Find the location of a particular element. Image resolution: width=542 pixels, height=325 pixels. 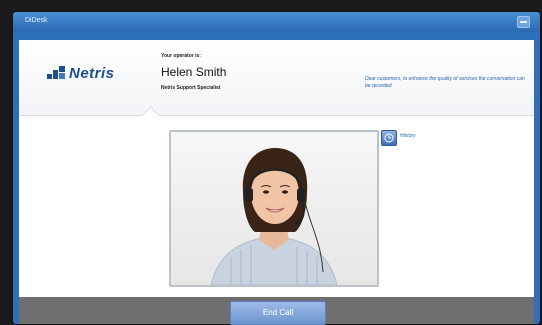

title-bar: DiDesk is located at coordinates (276, 22).